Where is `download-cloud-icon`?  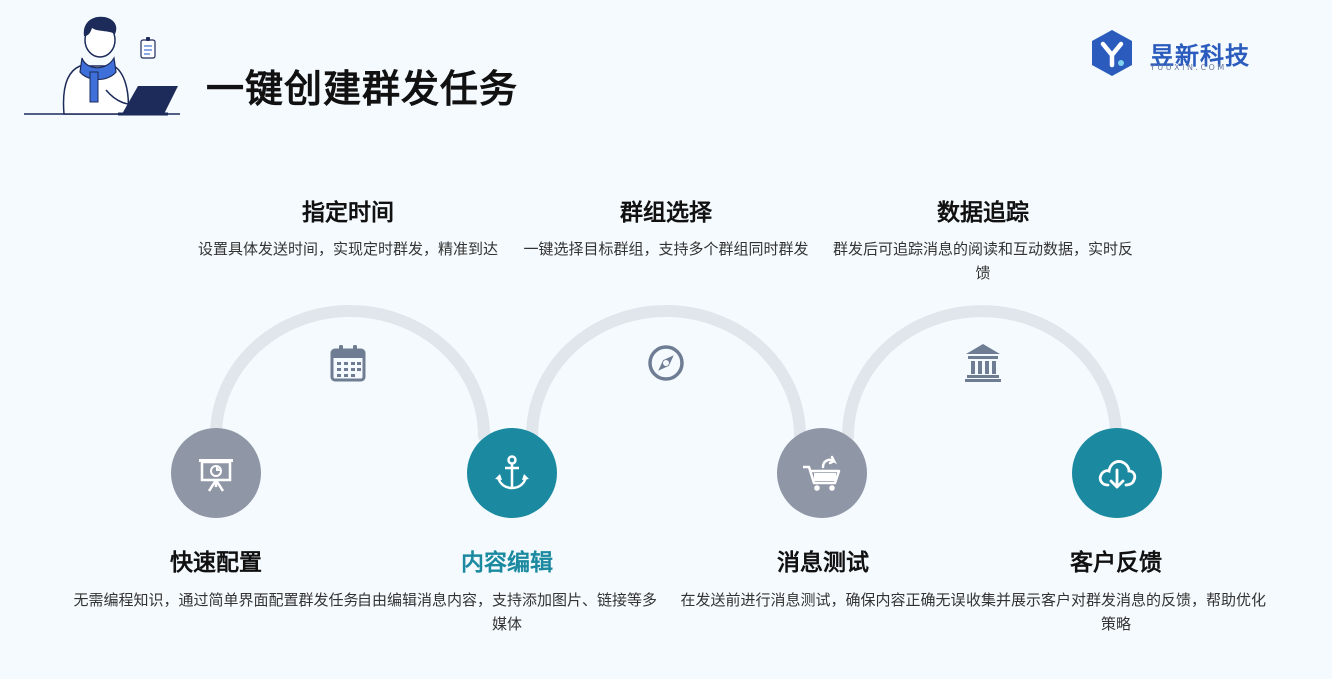 download-cloud-icon is located at coordinates (1117, 474).